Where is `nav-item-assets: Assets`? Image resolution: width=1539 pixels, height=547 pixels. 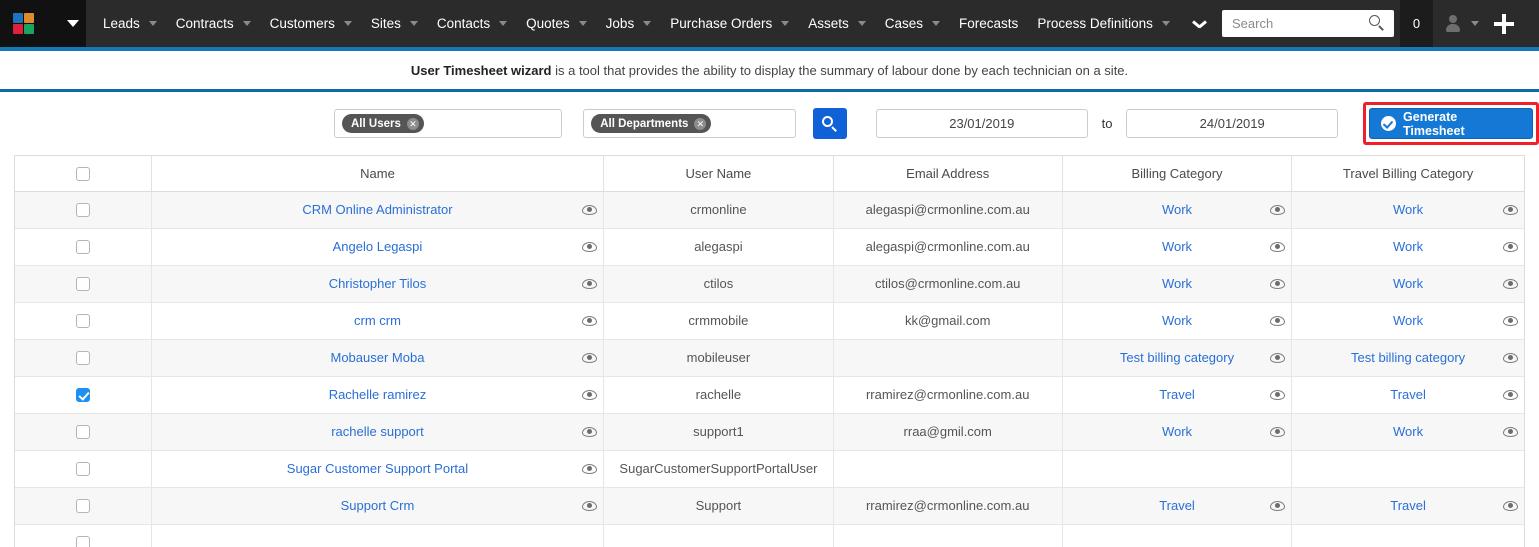
nav-item-assets: Assets is located at coordinates (835, 23).